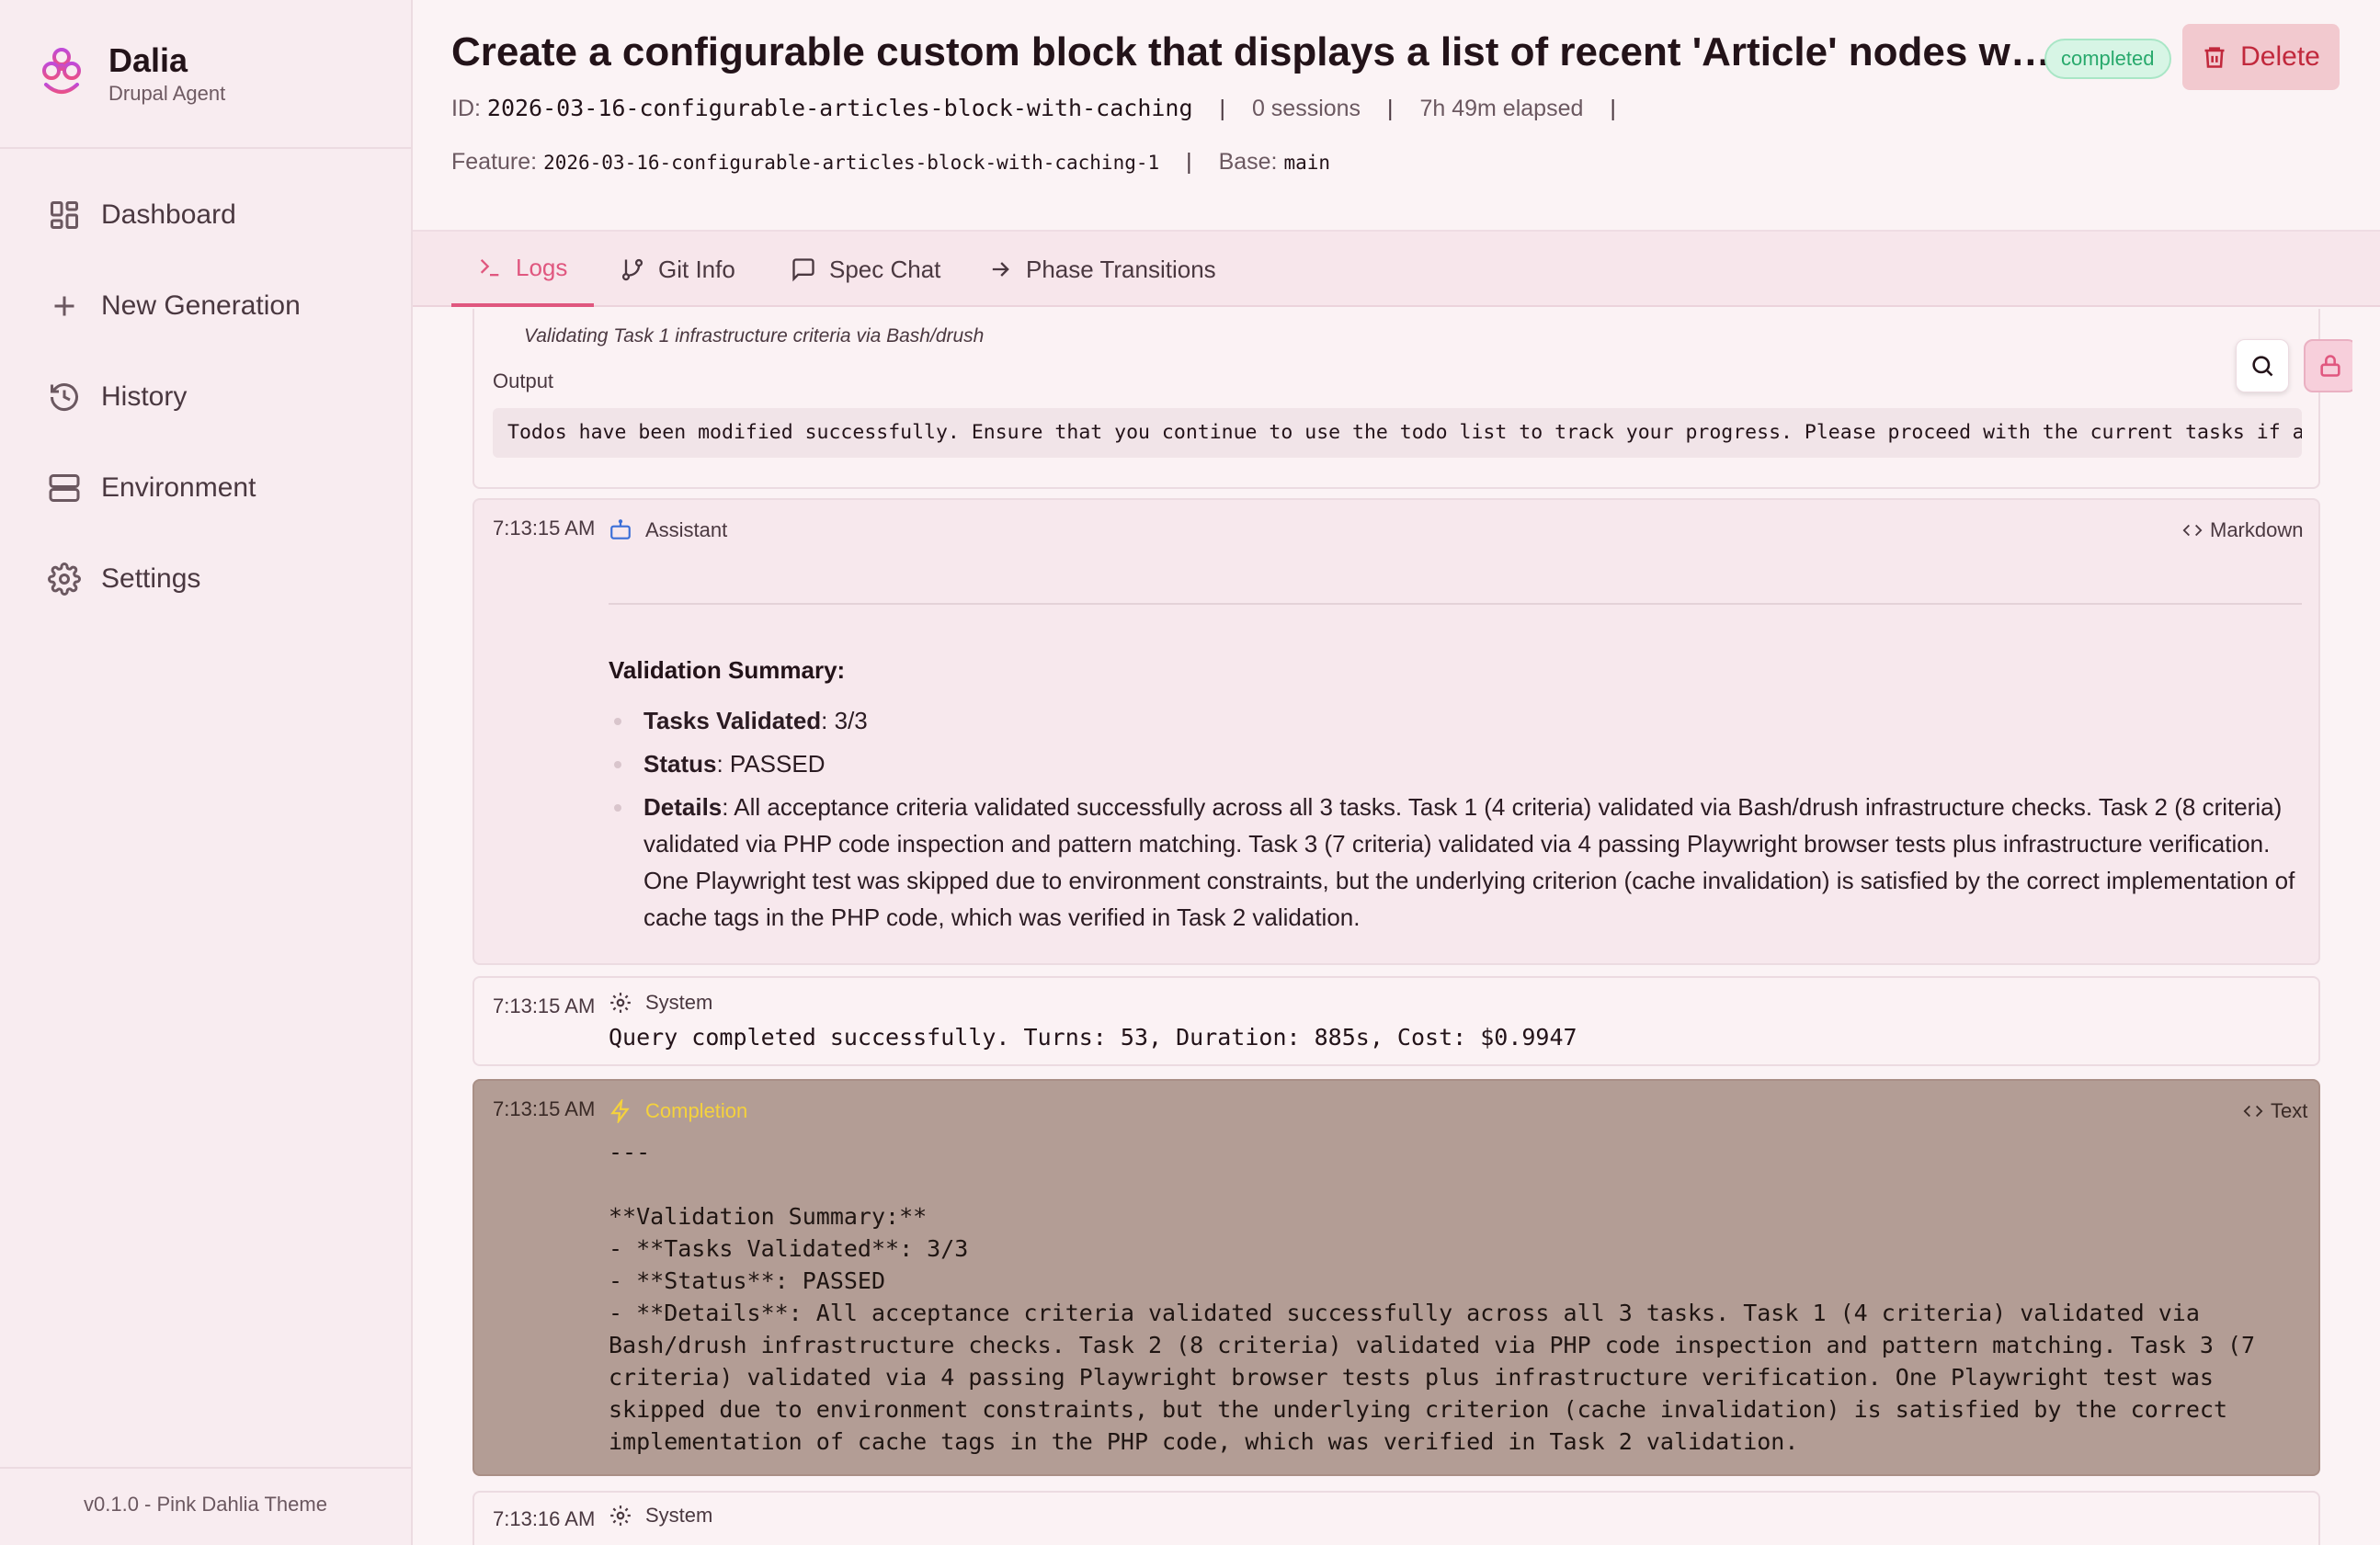  What do you see at coordinates (1307, 163) in the screenshot?
I see `base-branch: main` at bounding box center [1307, 163].